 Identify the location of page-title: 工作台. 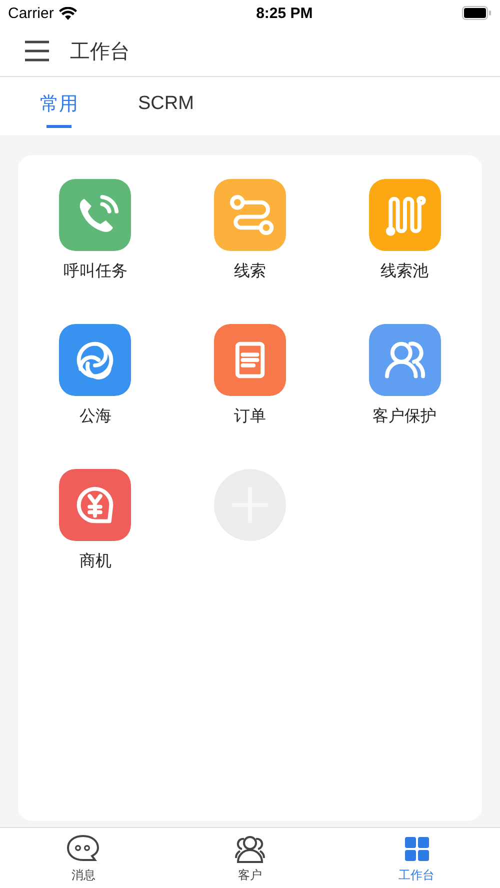
(100, 52).